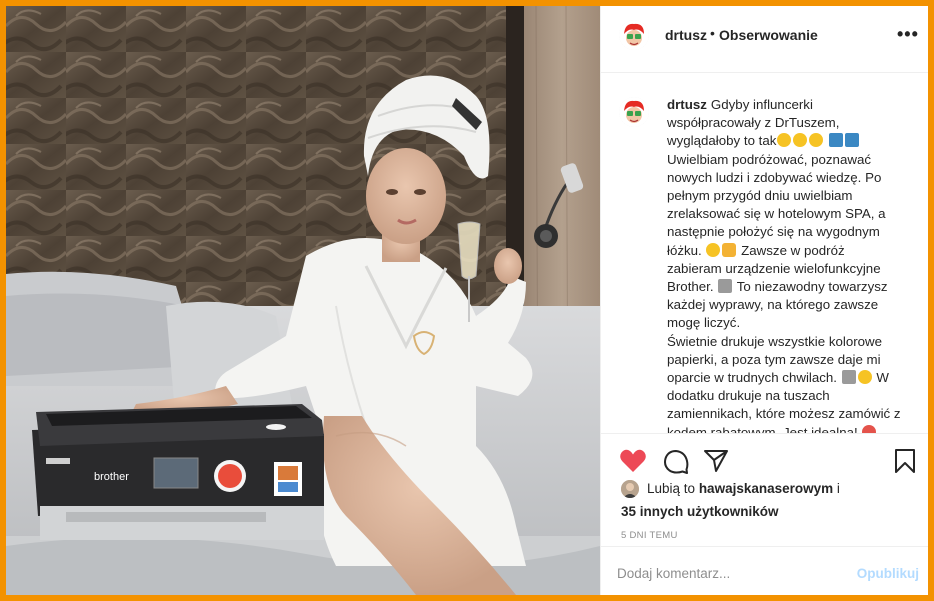  Describe the element at coordinates (633, 461) in the screenshot. I see `like-heart-icon` at that location.